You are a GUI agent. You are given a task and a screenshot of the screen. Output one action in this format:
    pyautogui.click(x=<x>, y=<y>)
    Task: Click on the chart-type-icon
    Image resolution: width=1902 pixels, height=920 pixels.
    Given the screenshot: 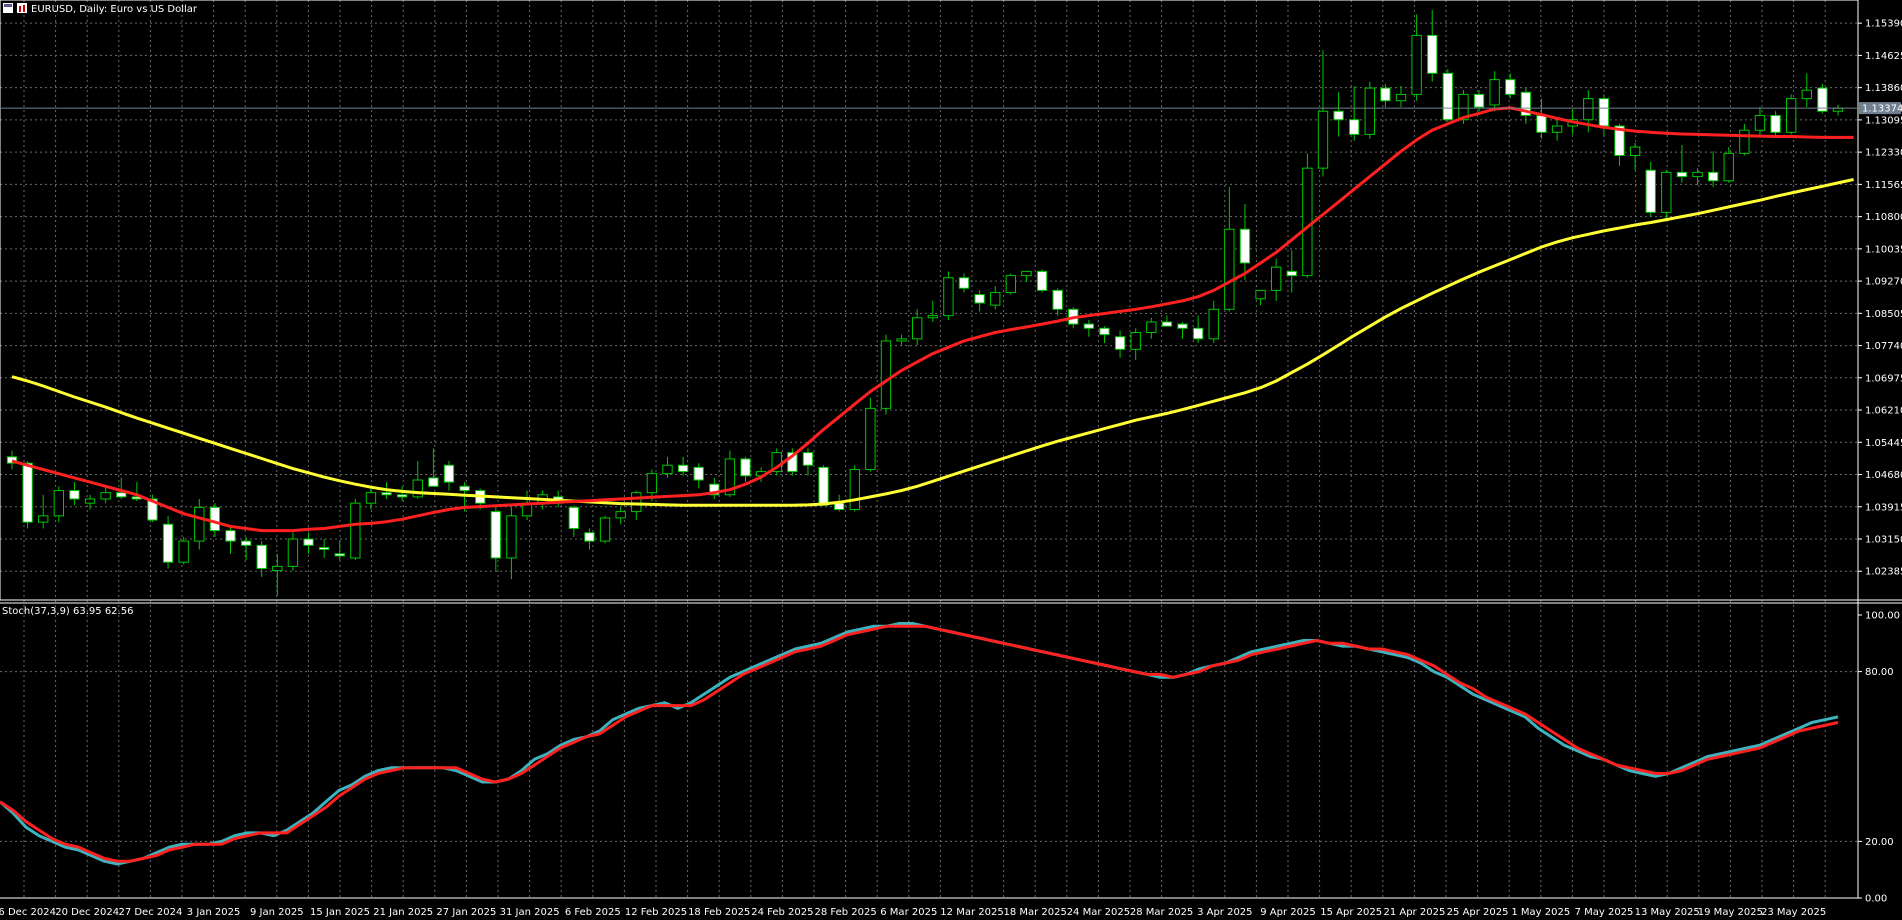 What is the action you would take?
    pyautogui.click(x=22, y=8)
    